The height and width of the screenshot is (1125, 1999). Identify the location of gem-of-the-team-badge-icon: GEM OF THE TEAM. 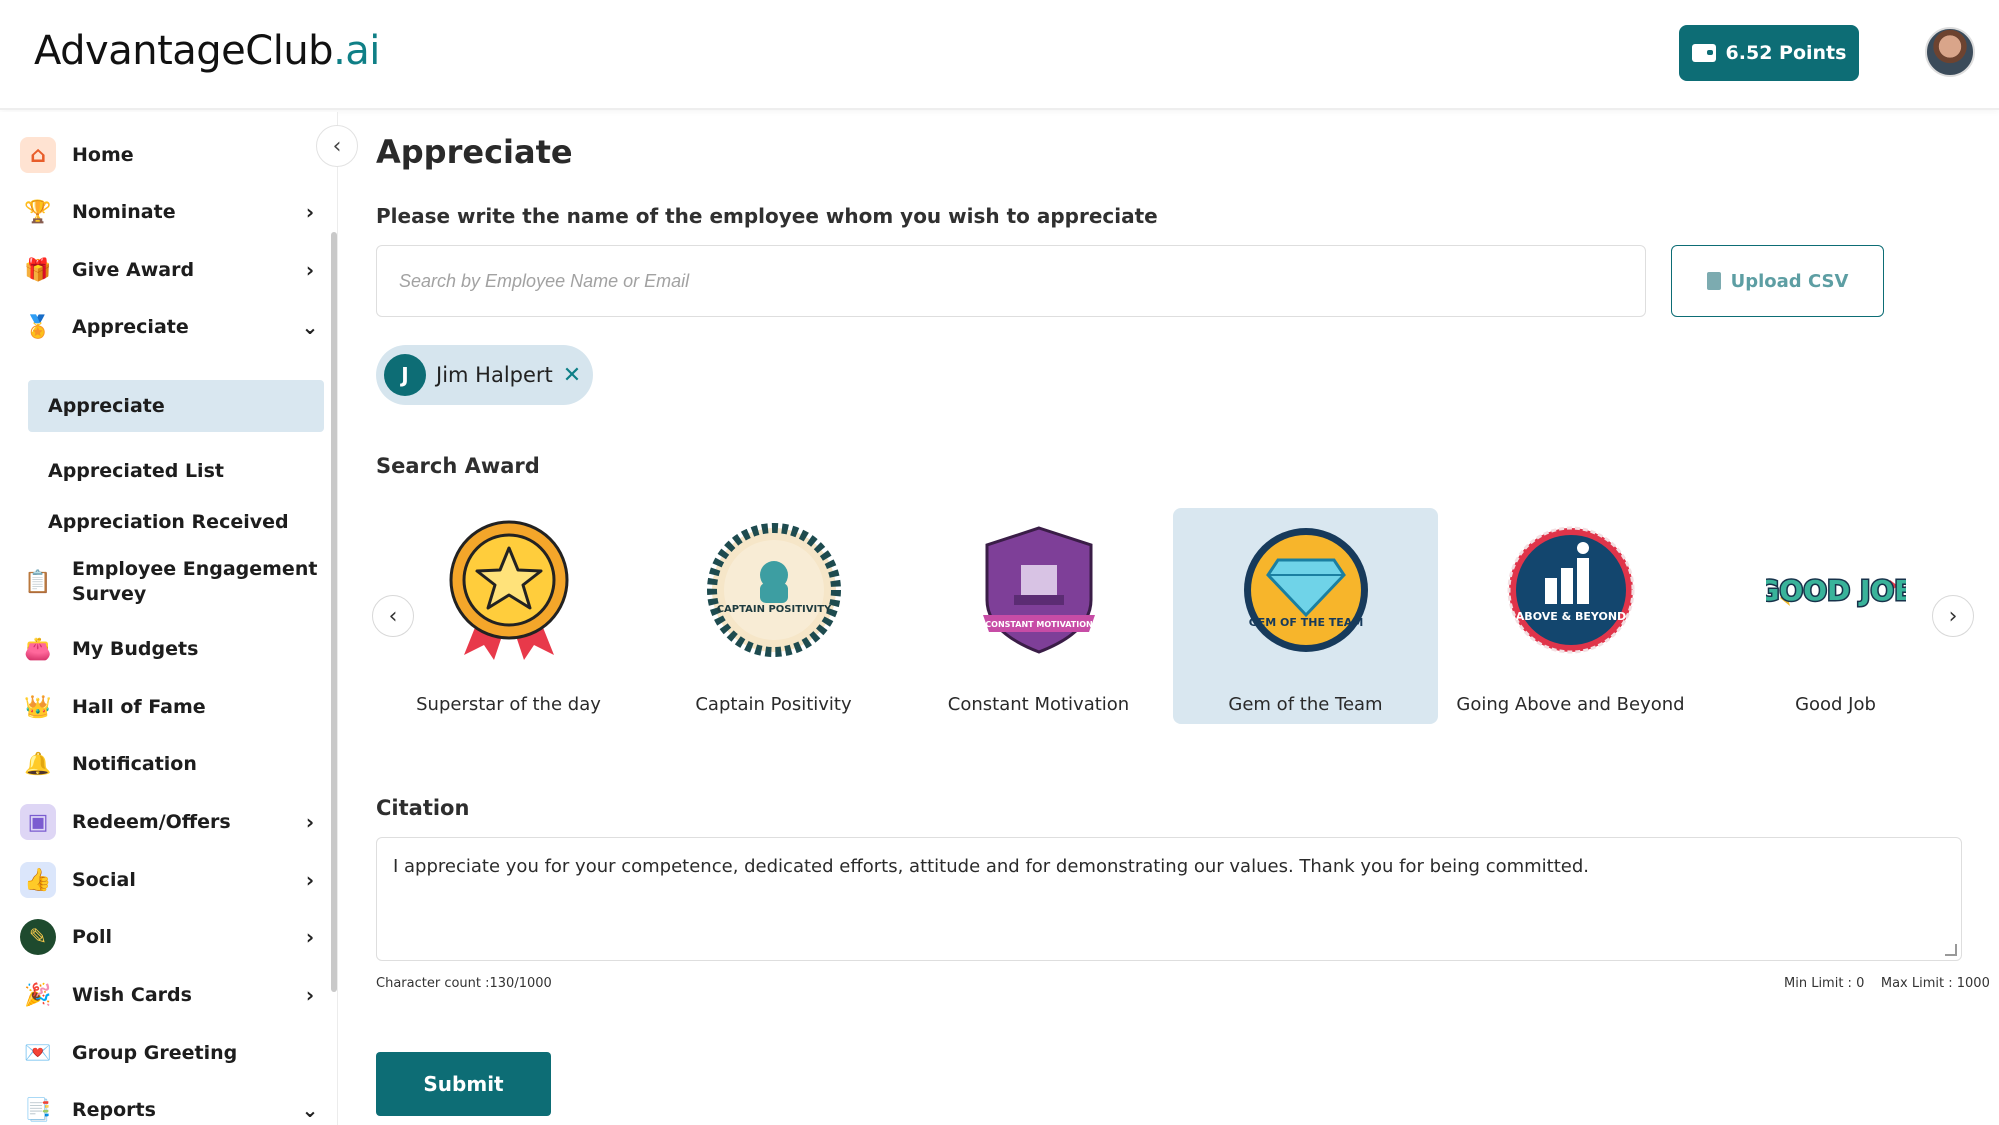
(1305, 590).